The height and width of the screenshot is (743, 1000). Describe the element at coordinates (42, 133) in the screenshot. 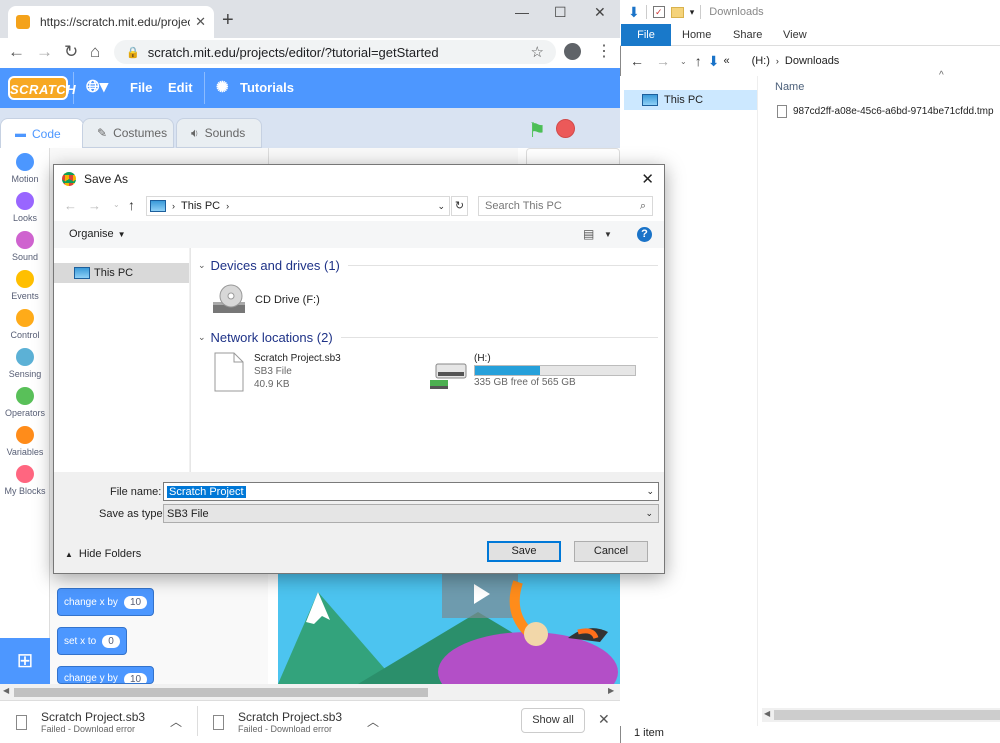

I see `tab-code: ▬ Code` at that location.